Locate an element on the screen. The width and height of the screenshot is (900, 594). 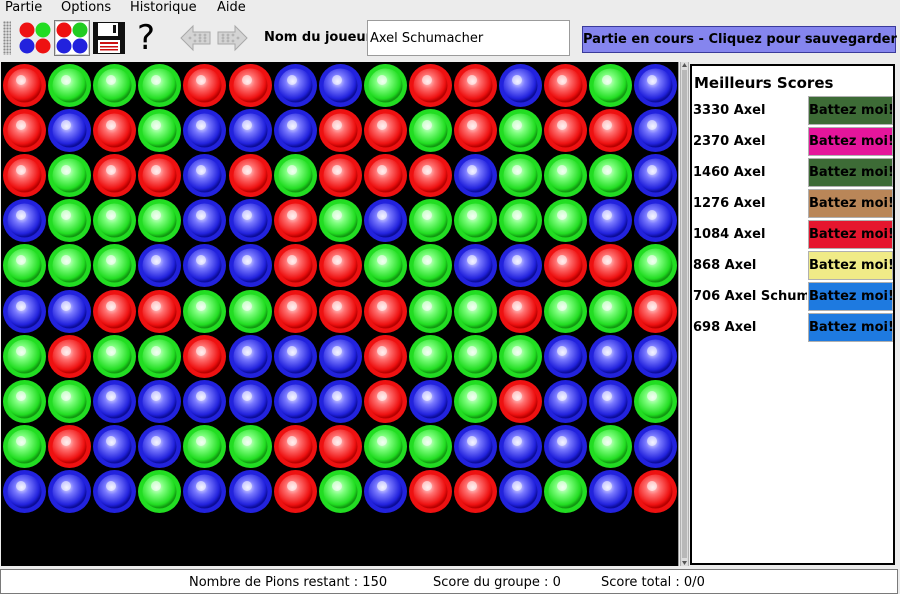
menu-historique: Historique is located at coordinates (163, 8).